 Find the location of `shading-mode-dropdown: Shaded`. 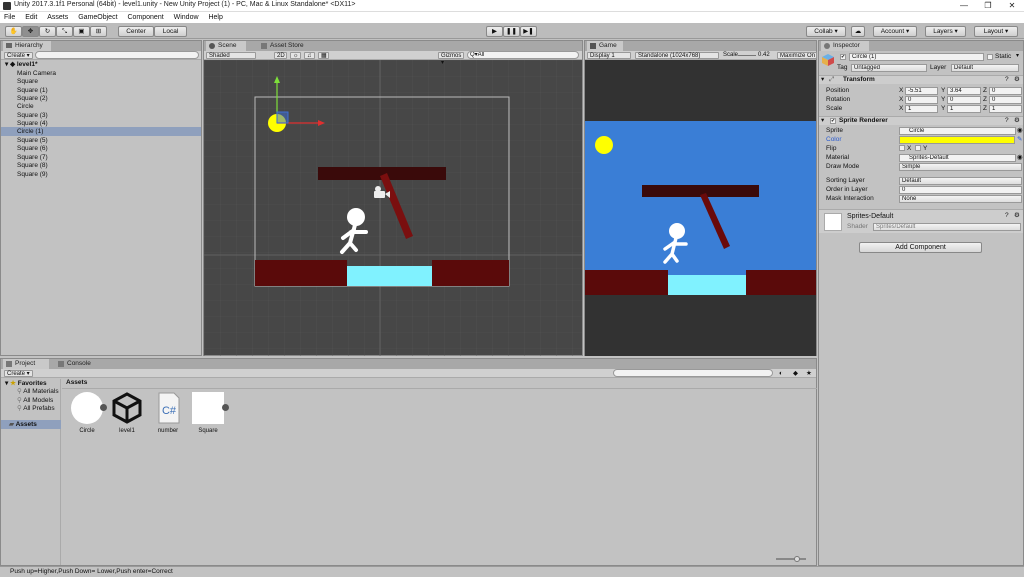

shading-mode-dropdown: Shaded is located at coordinates (231, 55).